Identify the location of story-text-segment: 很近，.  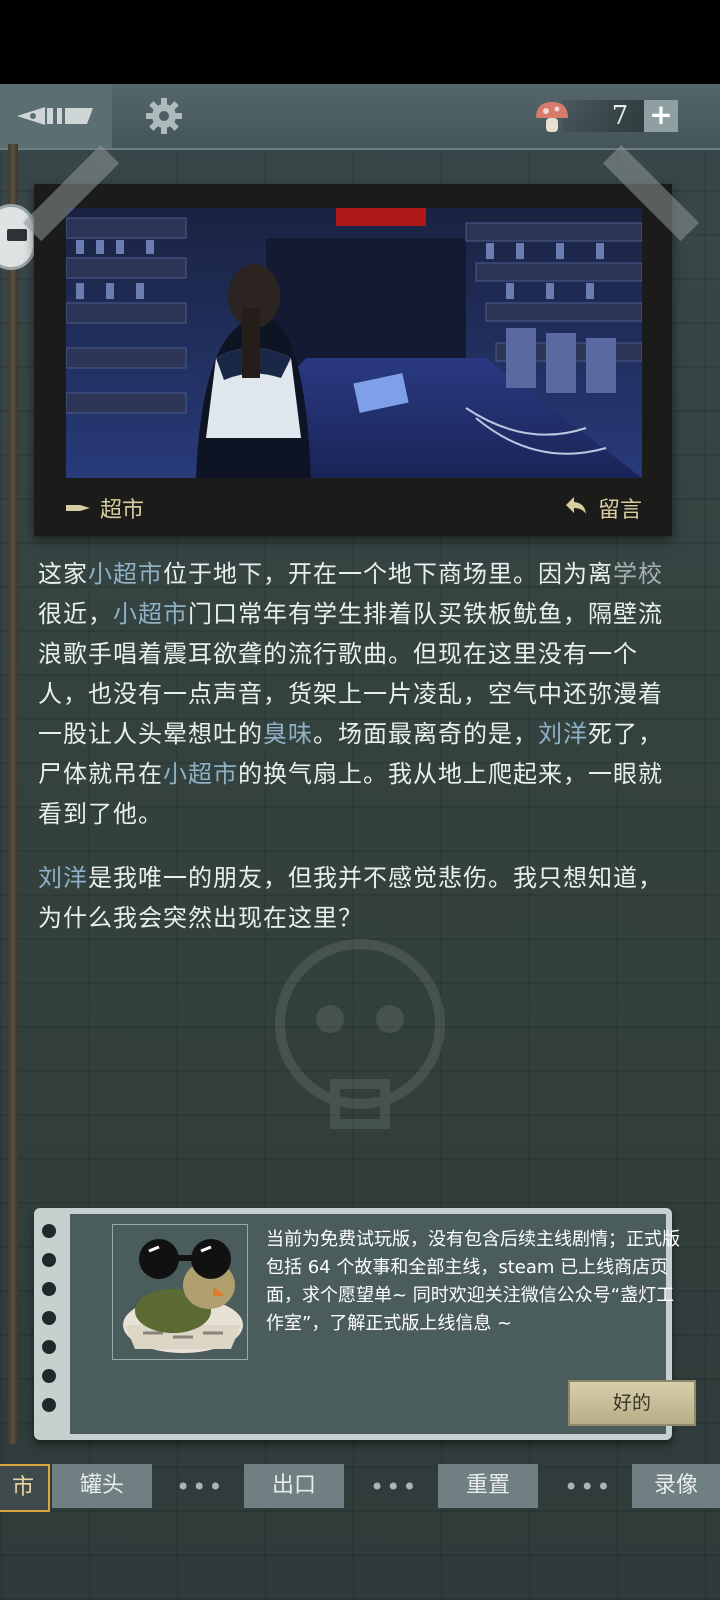
(75, 614).